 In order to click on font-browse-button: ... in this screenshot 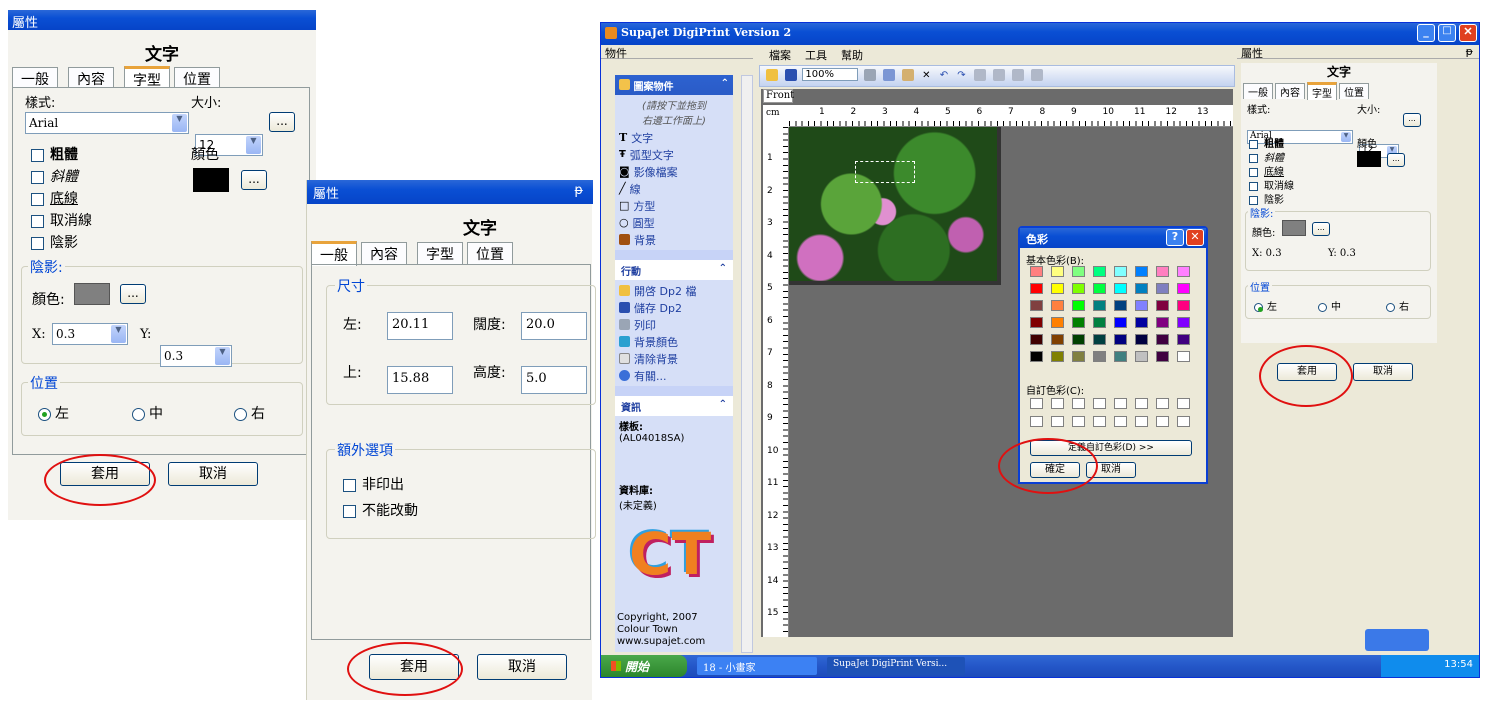, I will do `click(282, 122)`.